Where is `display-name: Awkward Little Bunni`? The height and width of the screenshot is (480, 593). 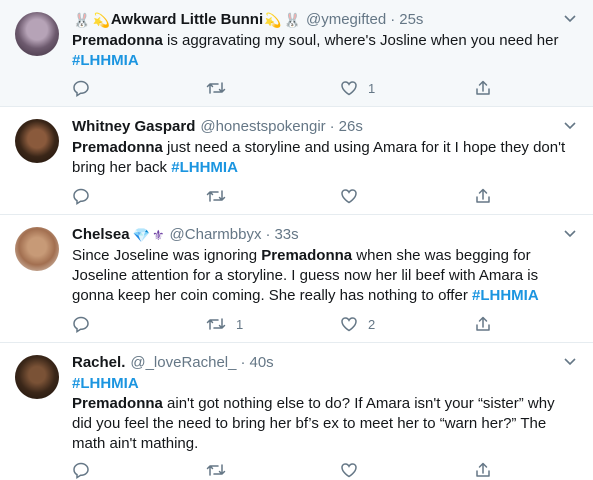
display-name: Awkward Little Bunni is located at coordinates (187, 20).